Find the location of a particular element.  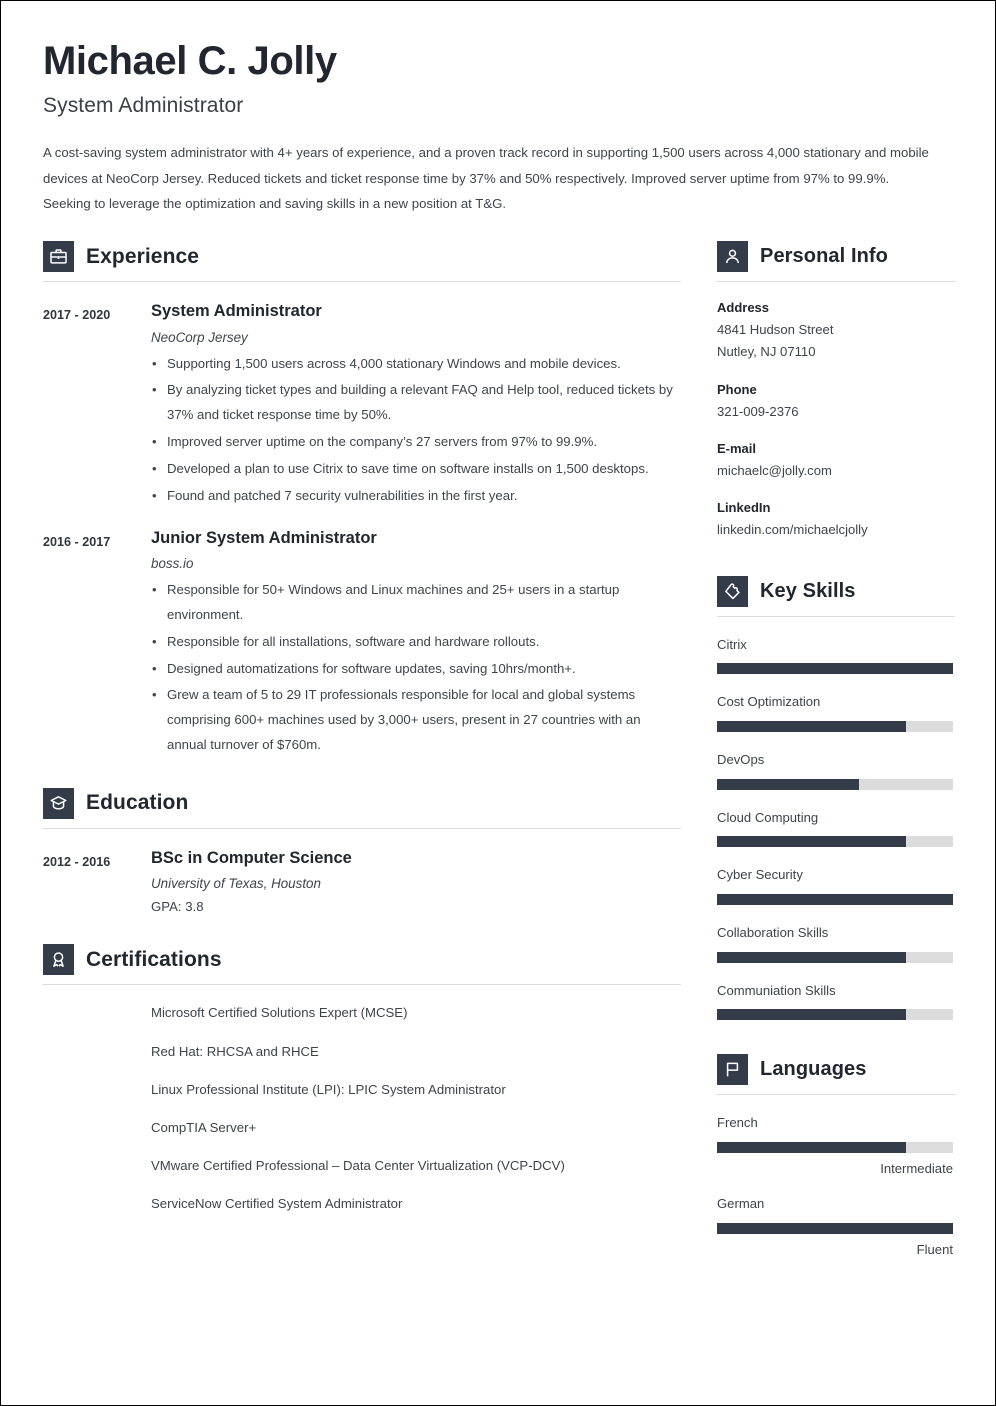

entry-organization: boss.io is located at coordinates (172, 564).